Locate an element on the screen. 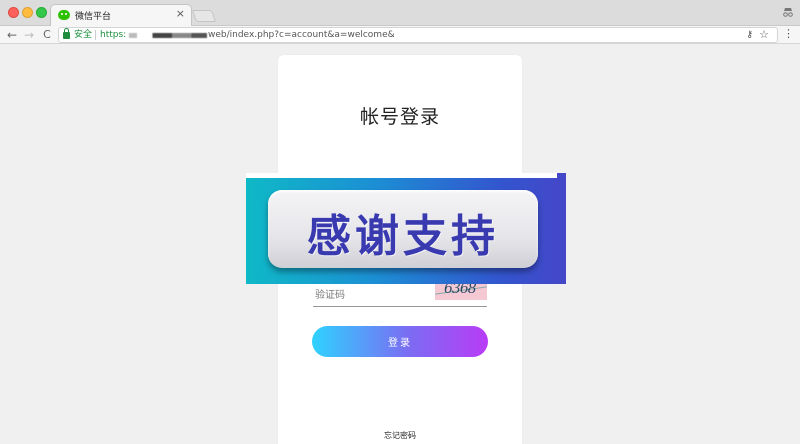 The width and height of the screenshot is (800, 444). banner-plate: 感谢支持 is located at coordinates (403, 229).